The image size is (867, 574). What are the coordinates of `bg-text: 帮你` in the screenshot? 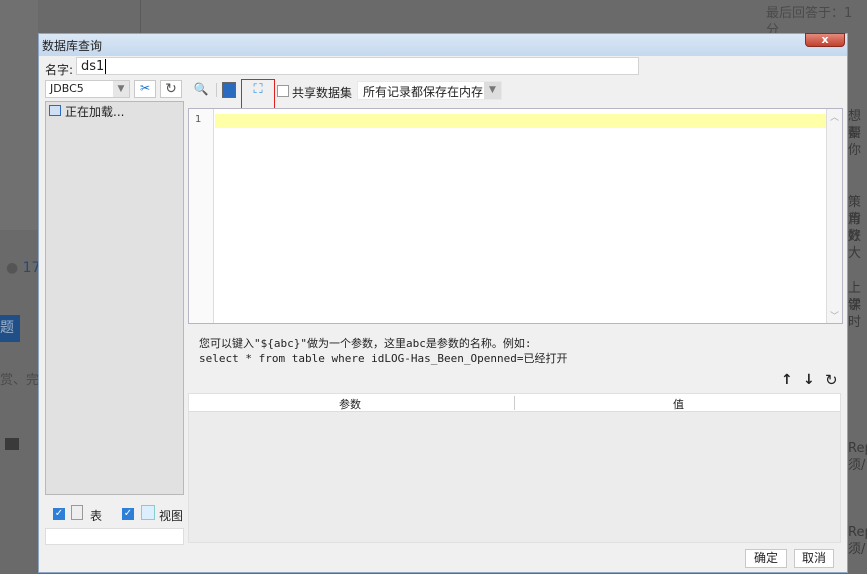 It's located at (855, 142).